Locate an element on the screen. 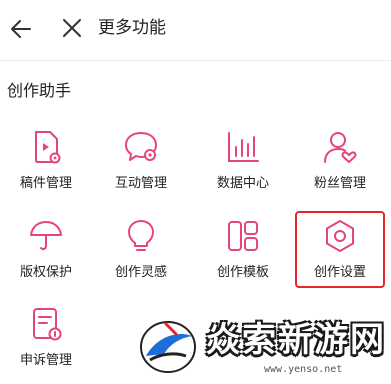  data-chart-icon is located at coordinates (243, 147).